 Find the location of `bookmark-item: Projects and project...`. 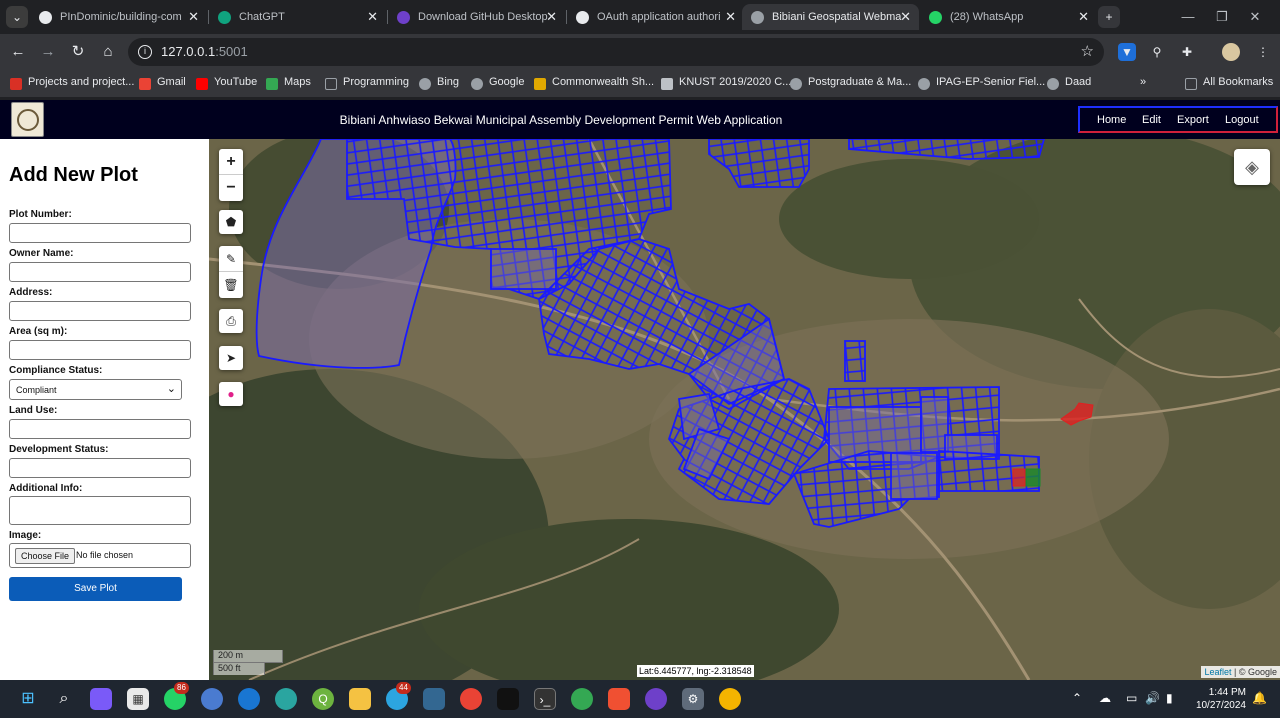

bookmark-item: Projects and project... is located at coordinates (72, 84).